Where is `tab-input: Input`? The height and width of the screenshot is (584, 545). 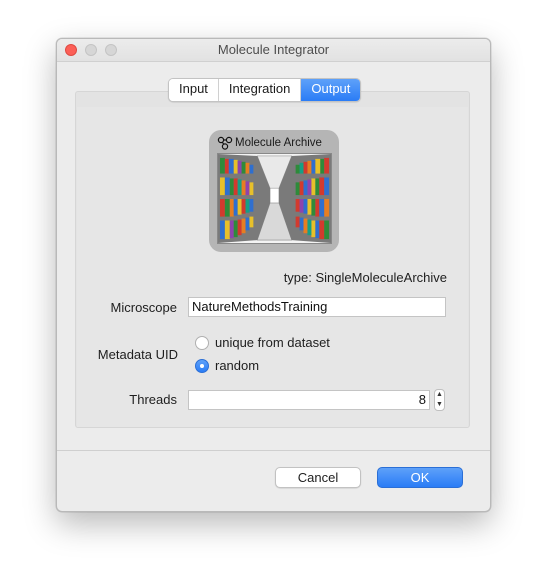 tab-input: Input is located at coordinates (194, 90).